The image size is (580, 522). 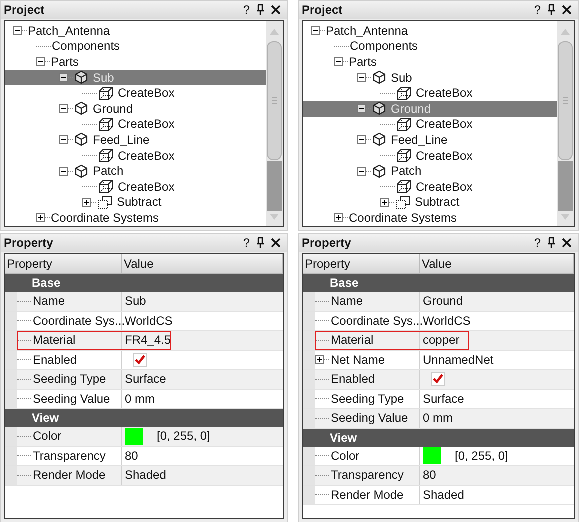 I want to click on property-row: Material FR4_4.5, so click(x=144, y=340).